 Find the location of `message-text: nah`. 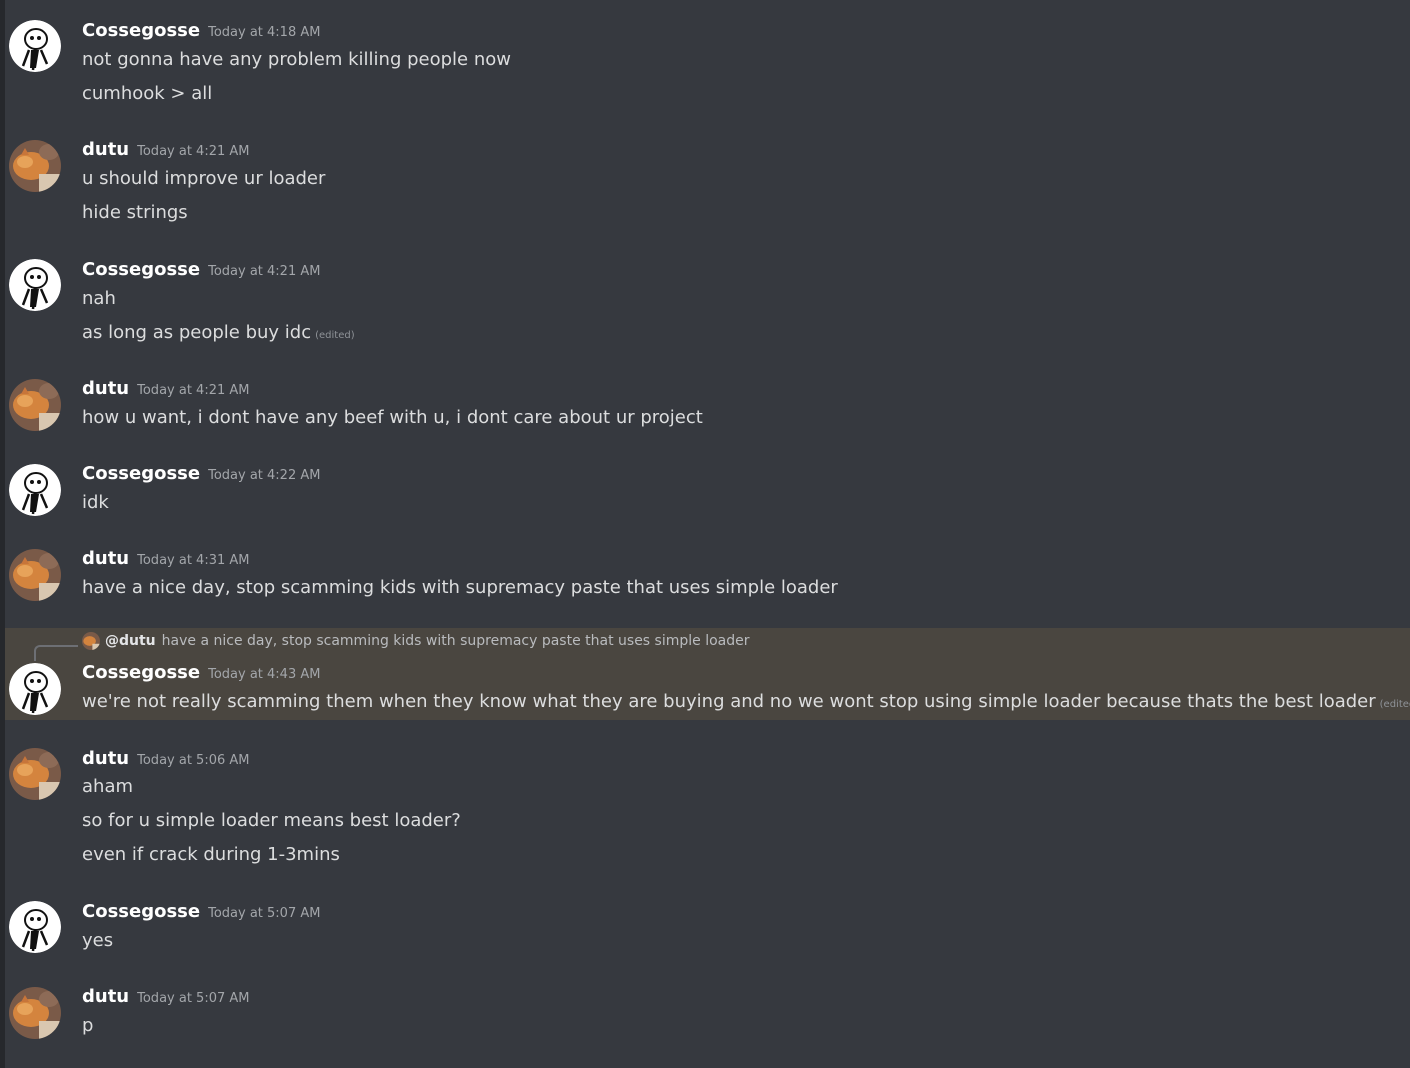

message-text: nah is located at coordinates (99, 298).